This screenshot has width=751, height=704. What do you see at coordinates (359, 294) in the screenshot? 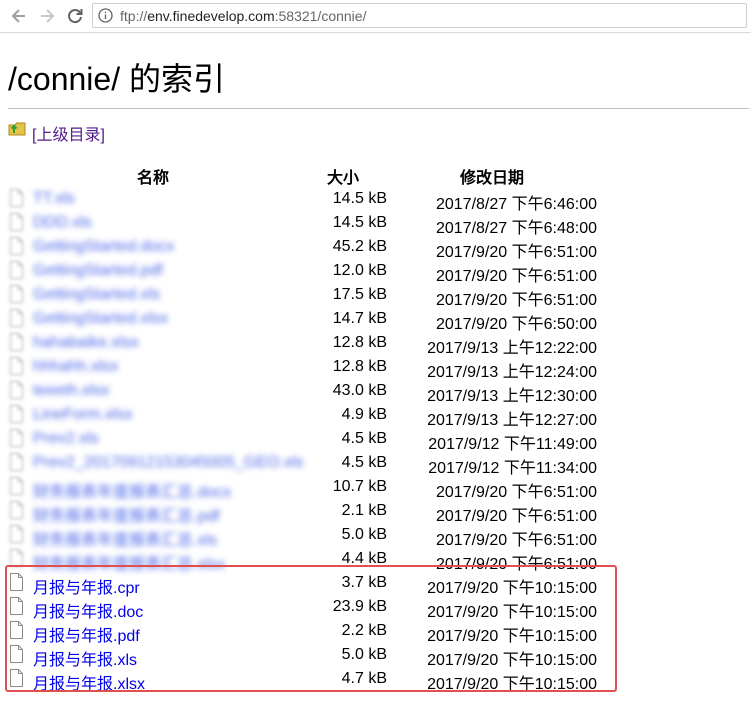
I see `file-size: 17.5 kB` at bounding box center [359, 294].